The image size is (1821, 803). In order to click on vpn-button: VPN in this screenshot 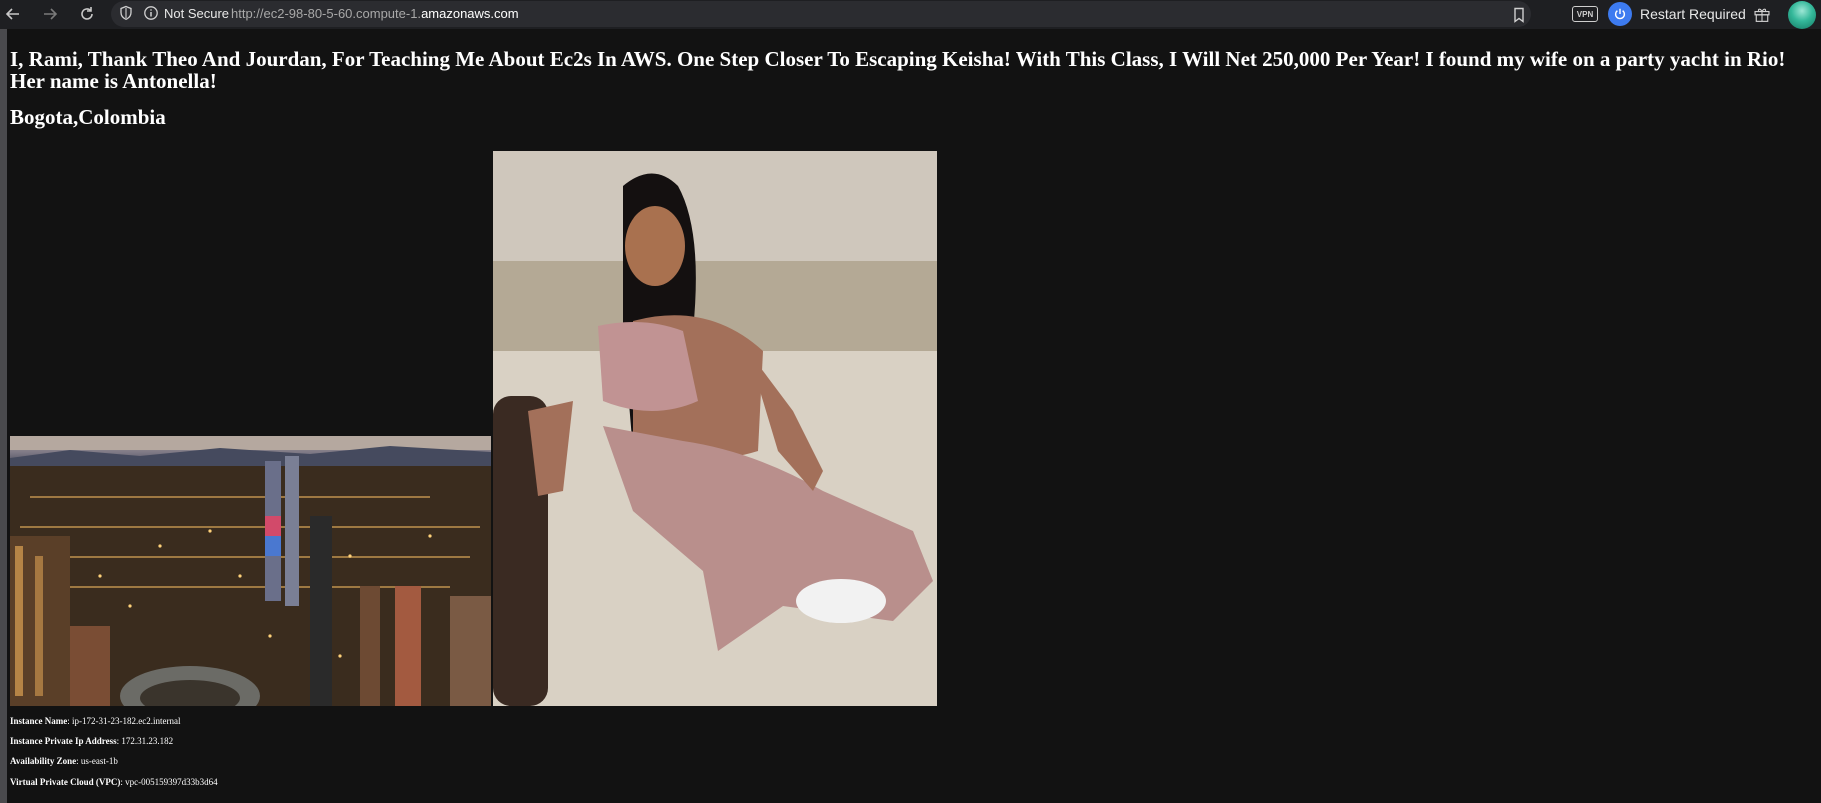, I will do `click(1585, 14)`.